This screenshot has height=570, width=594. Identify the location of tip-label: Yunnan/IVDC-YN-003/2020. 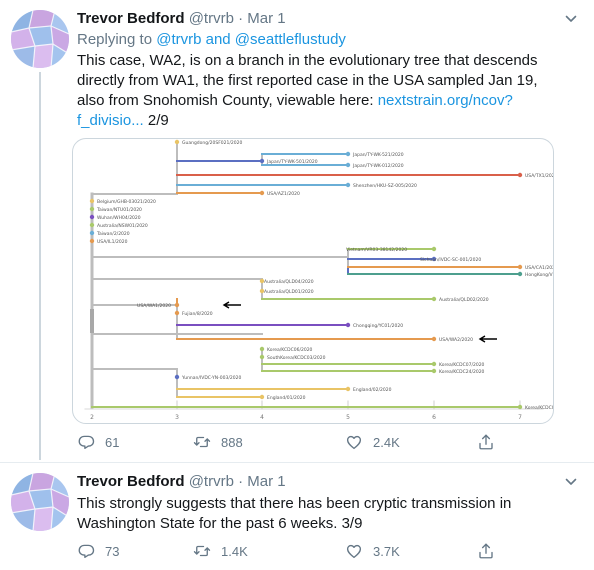
(211, 378).